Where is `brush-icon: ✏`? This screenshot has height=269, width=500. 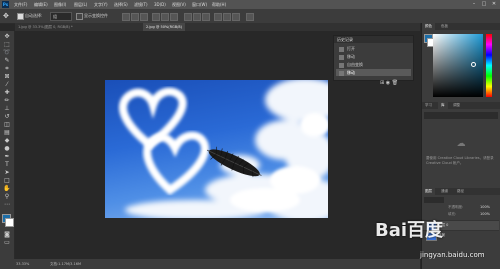 brush-icon: ✏ is located at coordinates (7, 100).